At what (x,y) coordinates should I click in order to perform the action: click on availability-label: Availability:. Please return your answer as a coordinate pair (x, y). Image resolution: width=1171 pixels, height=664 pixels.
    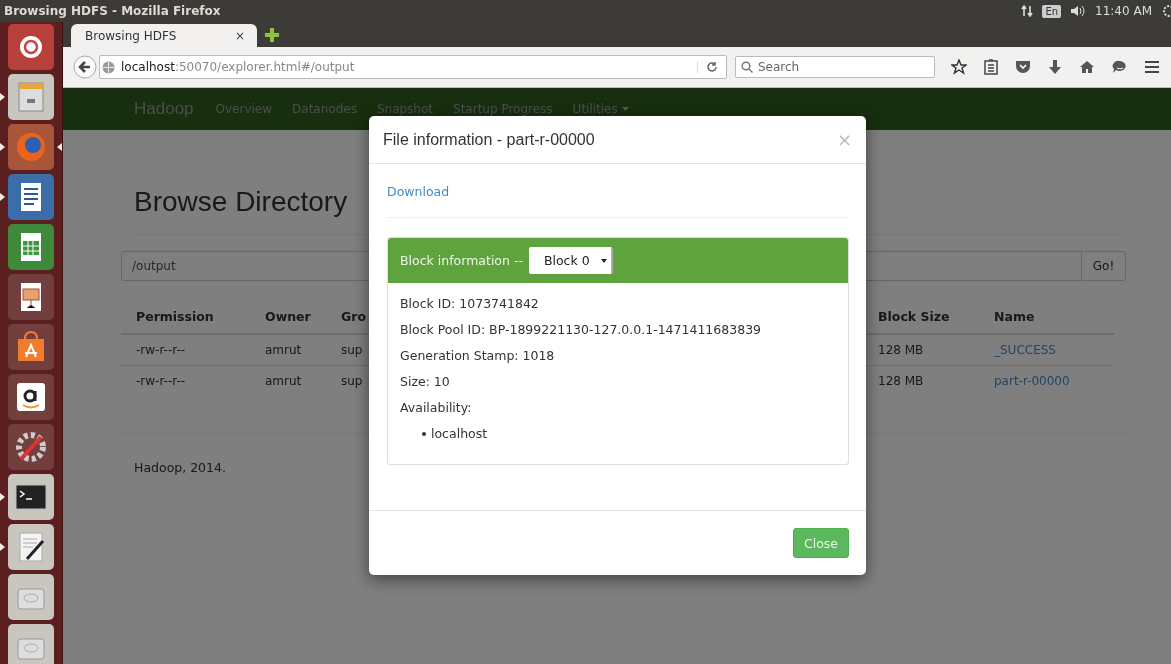
    Looking at the image, I should click on (436, 408).